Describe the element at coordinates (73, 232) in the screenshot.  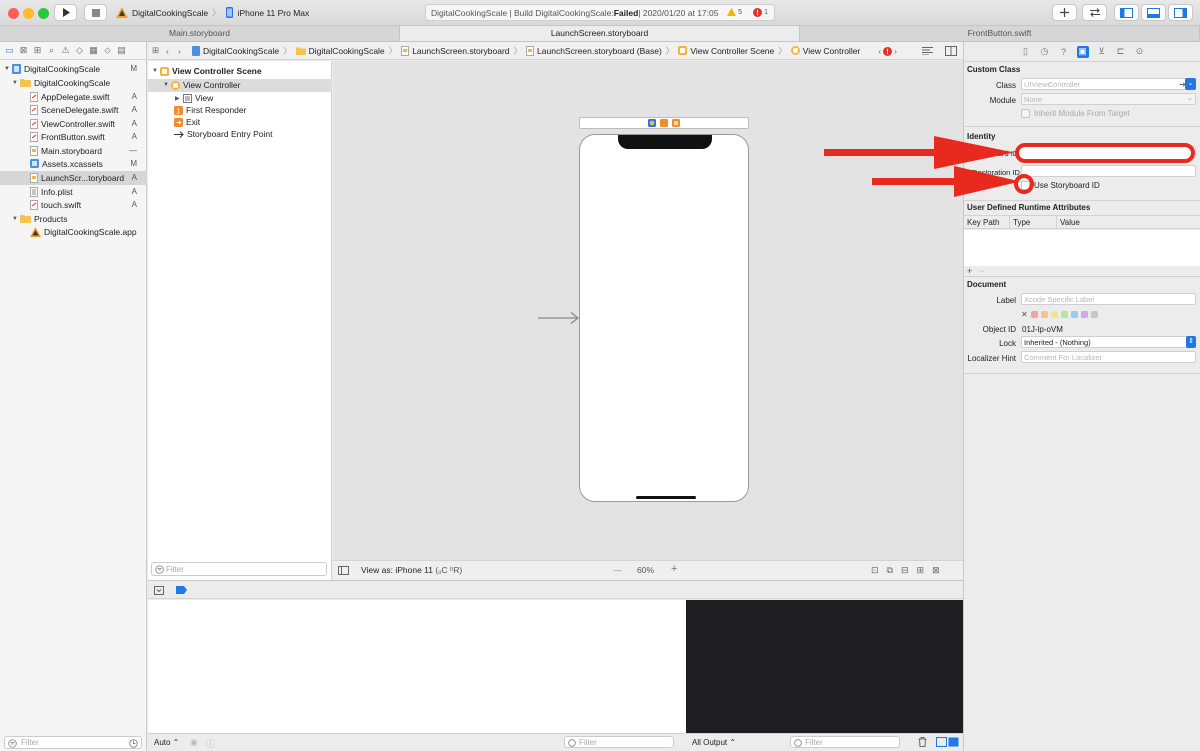
I see `navigator-item: DigitalCookingScale.app` at that location.